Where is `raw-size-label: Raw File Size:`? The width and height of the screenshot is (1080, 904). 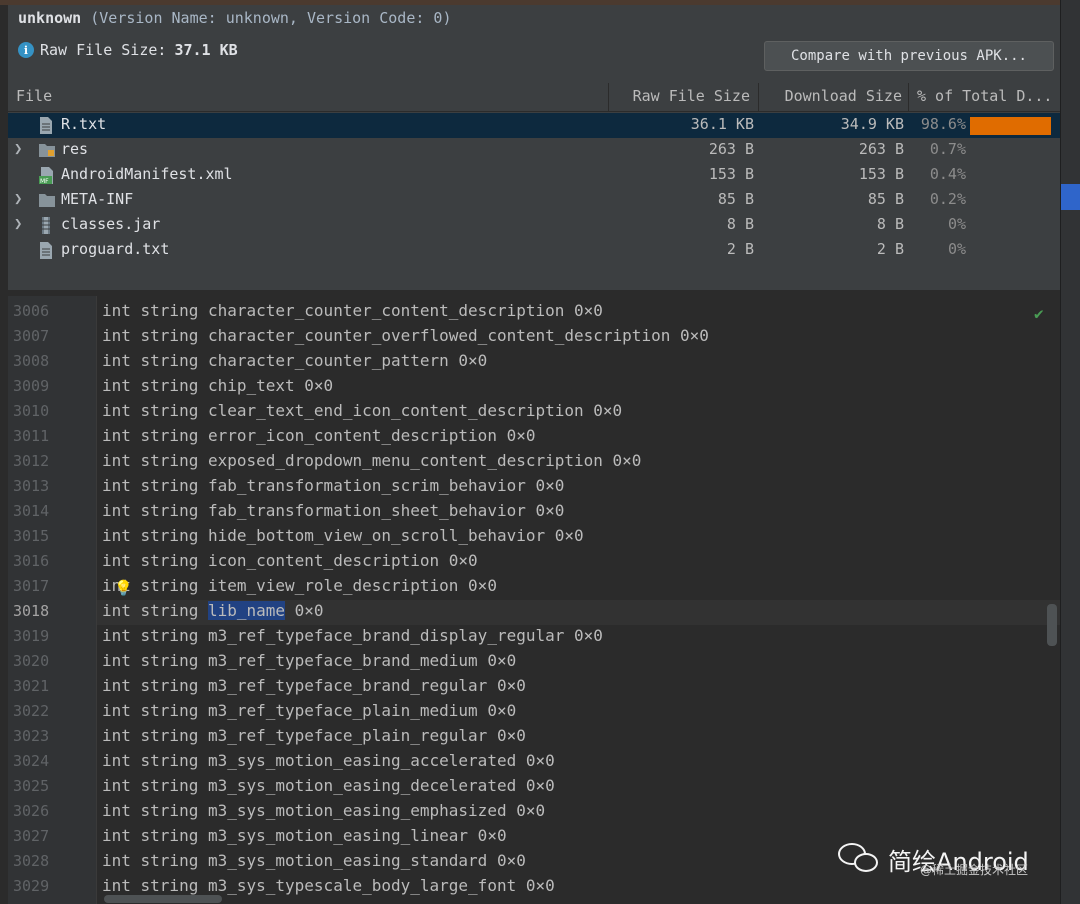
raw-size-label: Raw File Size: is located at coordinates (103, 50).